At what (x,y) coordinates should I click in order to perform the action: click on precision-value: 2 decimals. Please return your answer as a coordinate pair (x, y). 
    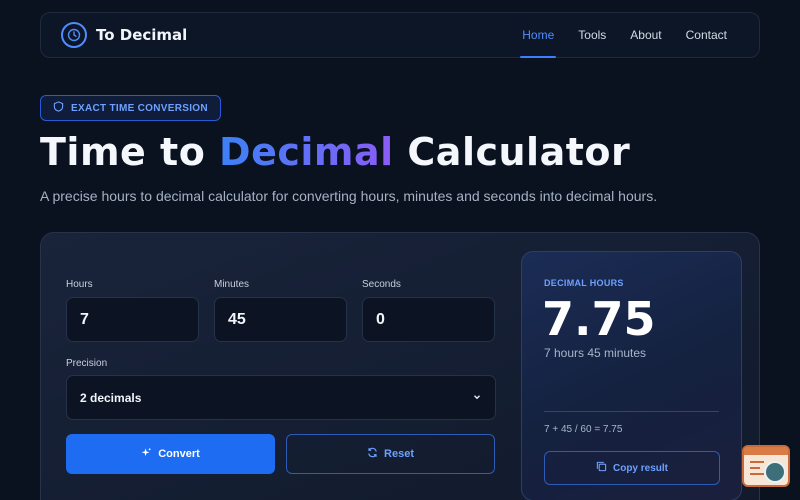
    Looking at the image, I should click on (111, 397).